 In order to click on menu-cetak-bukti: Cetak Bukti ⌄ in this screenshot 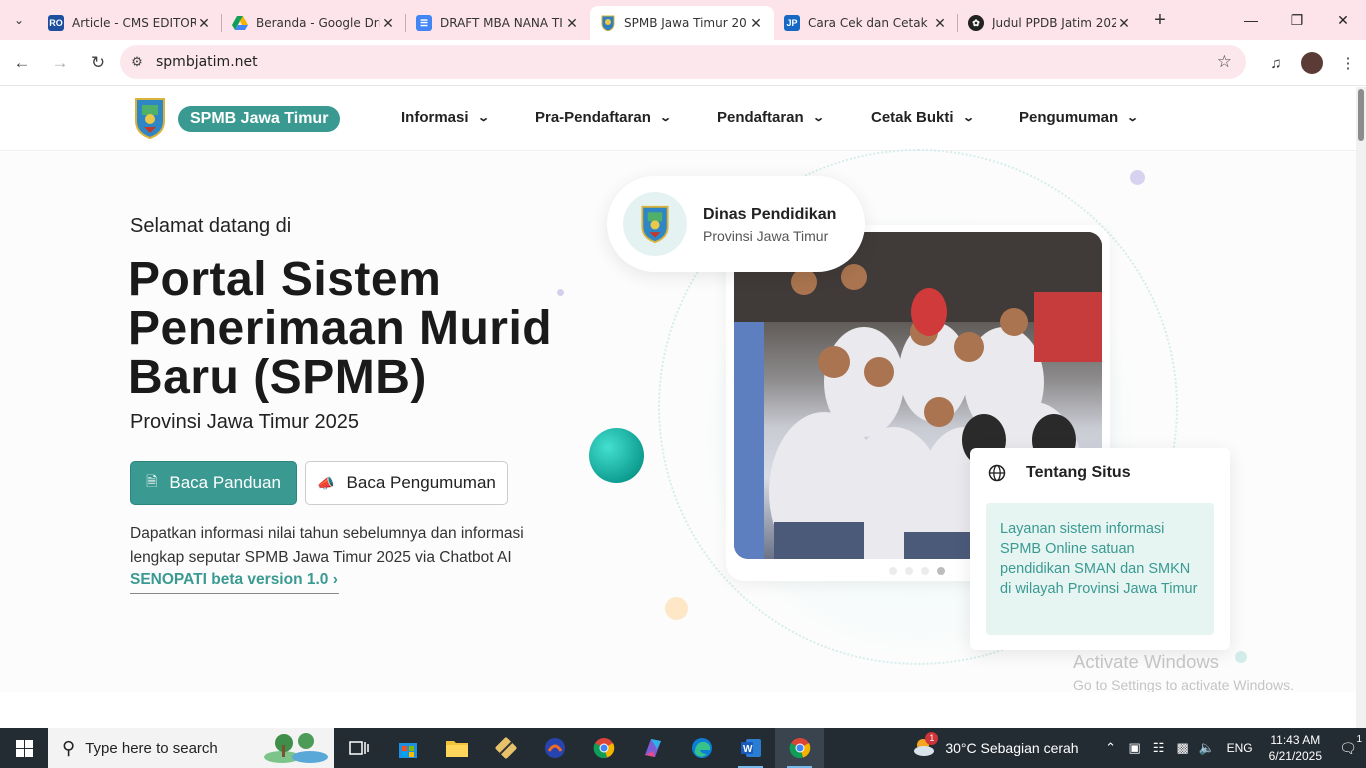, I will do `click(923, 117)`.